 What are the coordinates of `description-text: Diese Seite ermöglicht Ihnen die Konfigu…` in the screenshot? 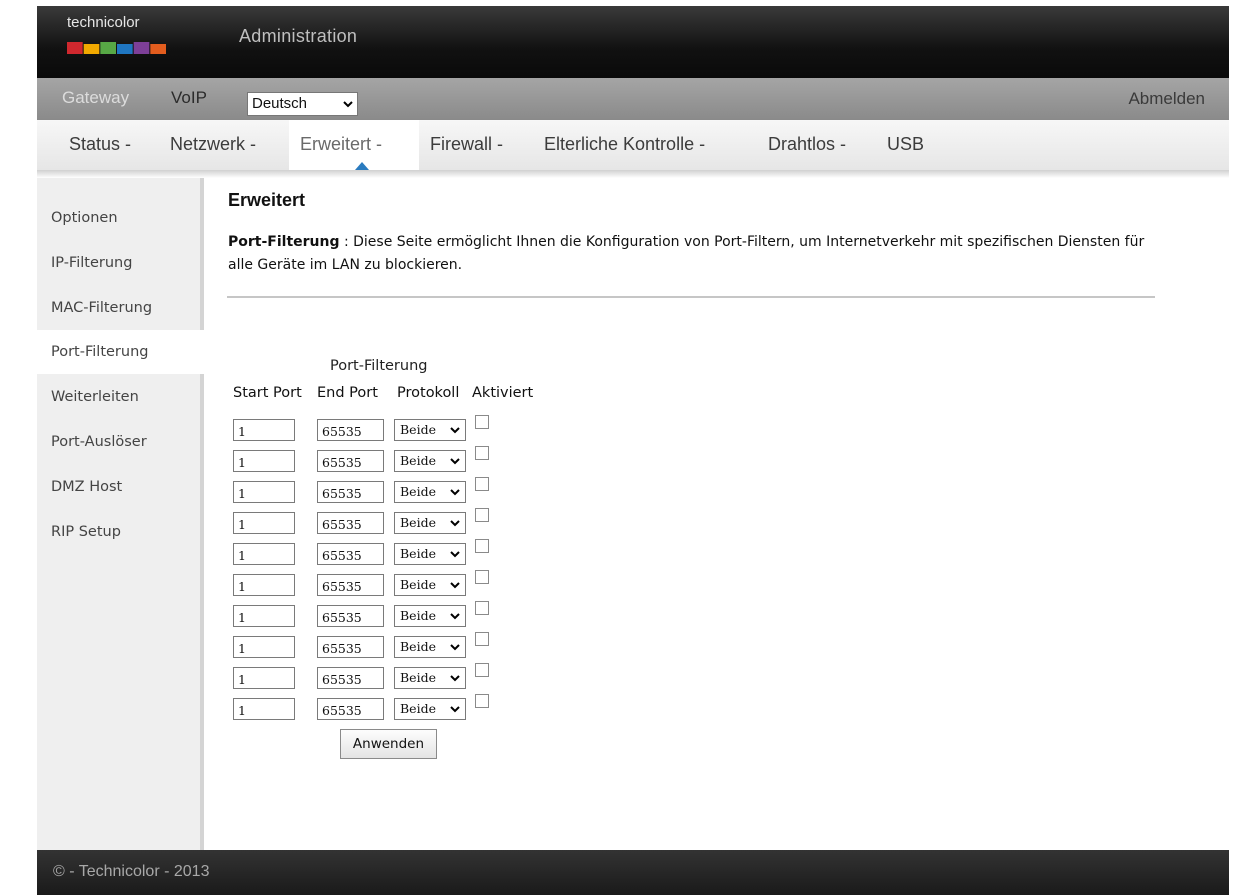 It's located at (686, 253).